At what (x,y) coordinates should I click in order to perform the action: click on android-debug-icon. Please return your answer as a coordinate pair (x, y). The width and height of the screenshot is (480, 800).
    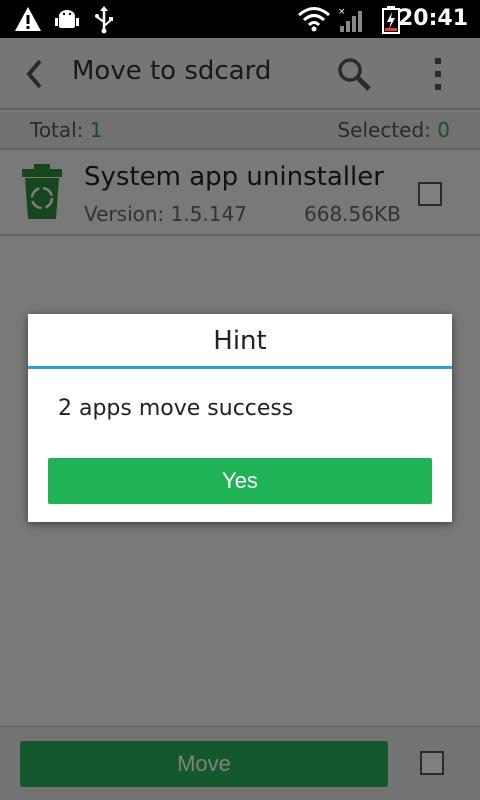
    Looking at the image, I should click on (67, 19).